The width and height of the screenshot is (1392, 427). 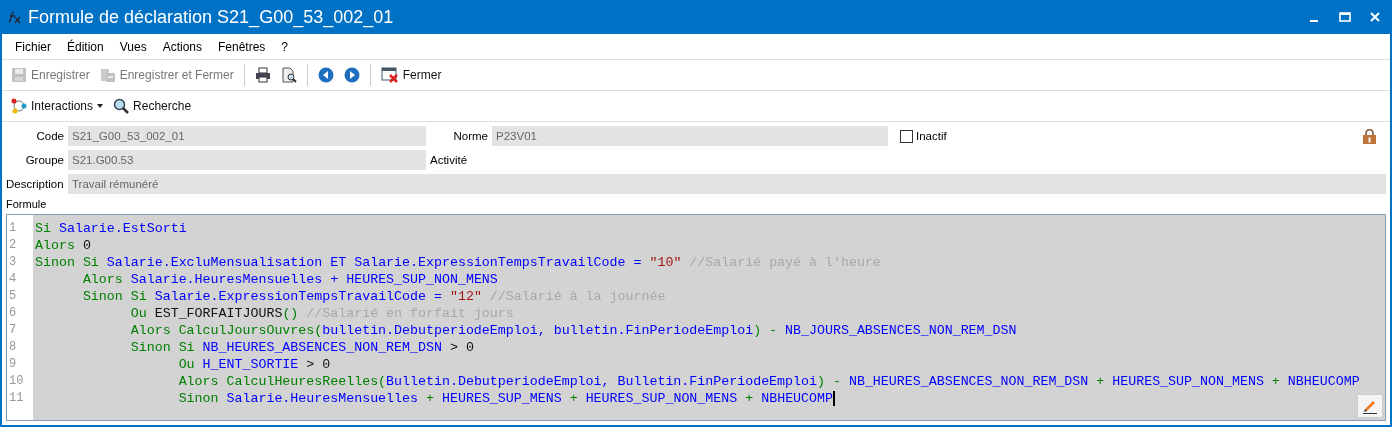 I want to click on search-icon, so click(x=121, y=106).